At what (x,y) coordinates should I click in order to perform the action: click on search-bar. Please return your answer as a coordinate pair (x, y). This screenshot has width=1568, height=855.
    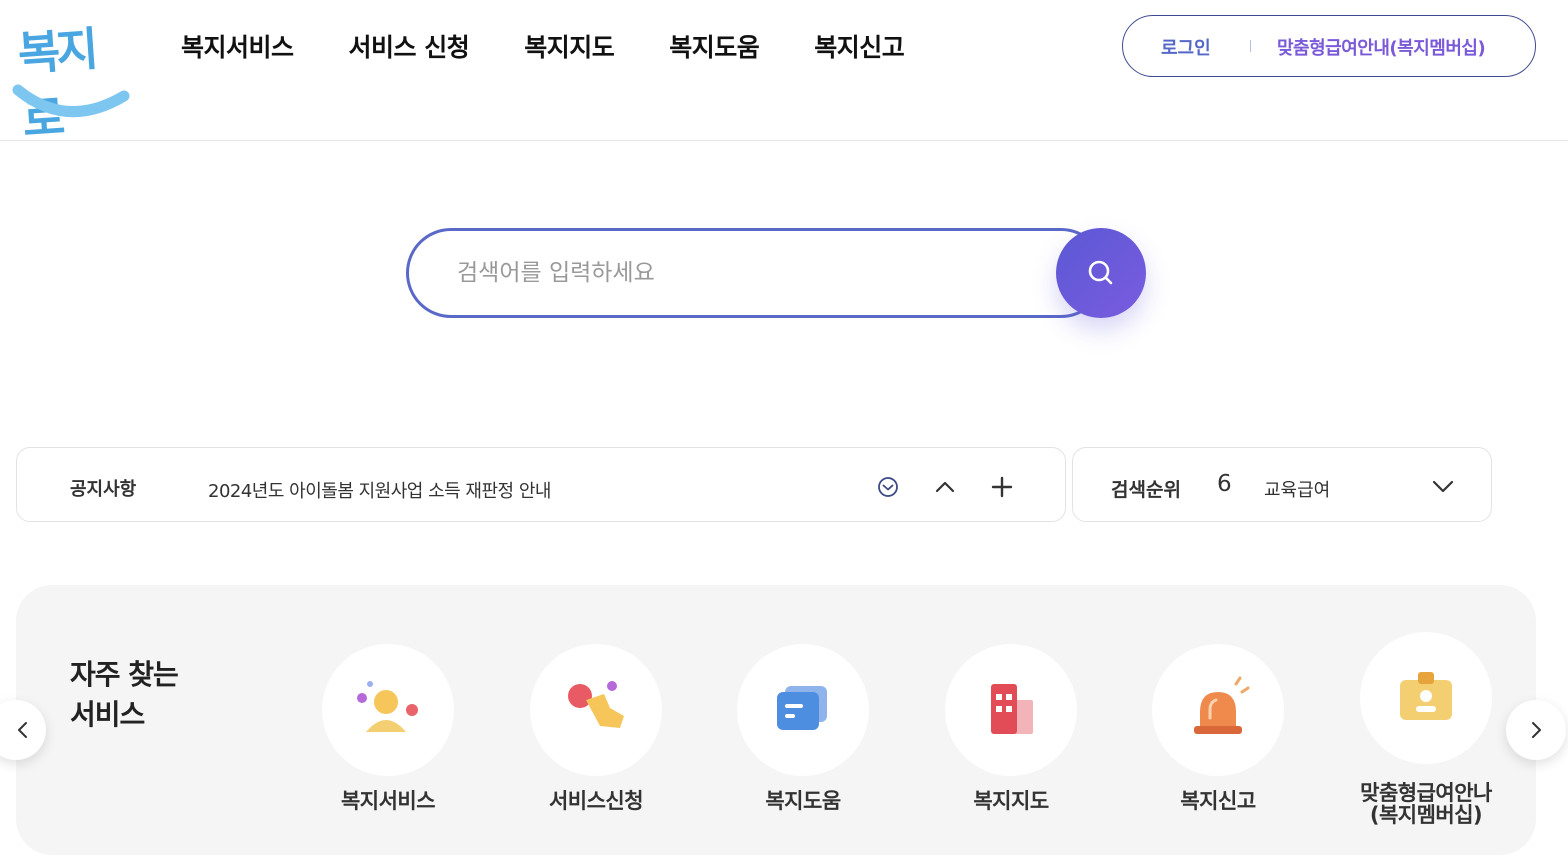
    Looking at the image, I should click on (776, 273).